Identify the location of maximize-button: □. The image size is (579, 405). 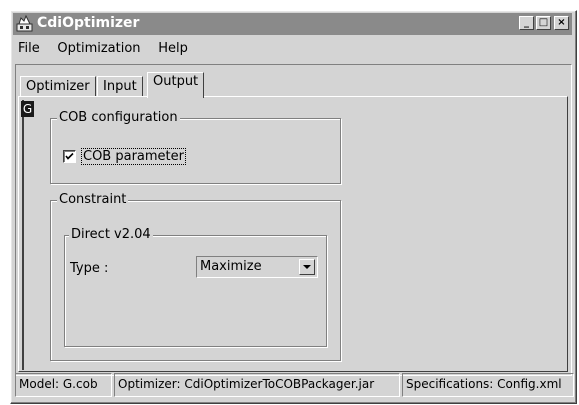
(543, 23).